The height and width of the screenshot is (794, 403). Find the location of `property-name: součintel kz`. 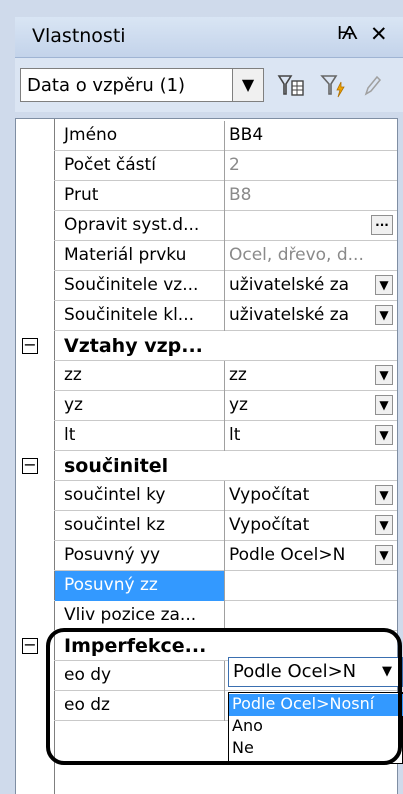

property-name: součintel kz is located at coordinates (114, 525).